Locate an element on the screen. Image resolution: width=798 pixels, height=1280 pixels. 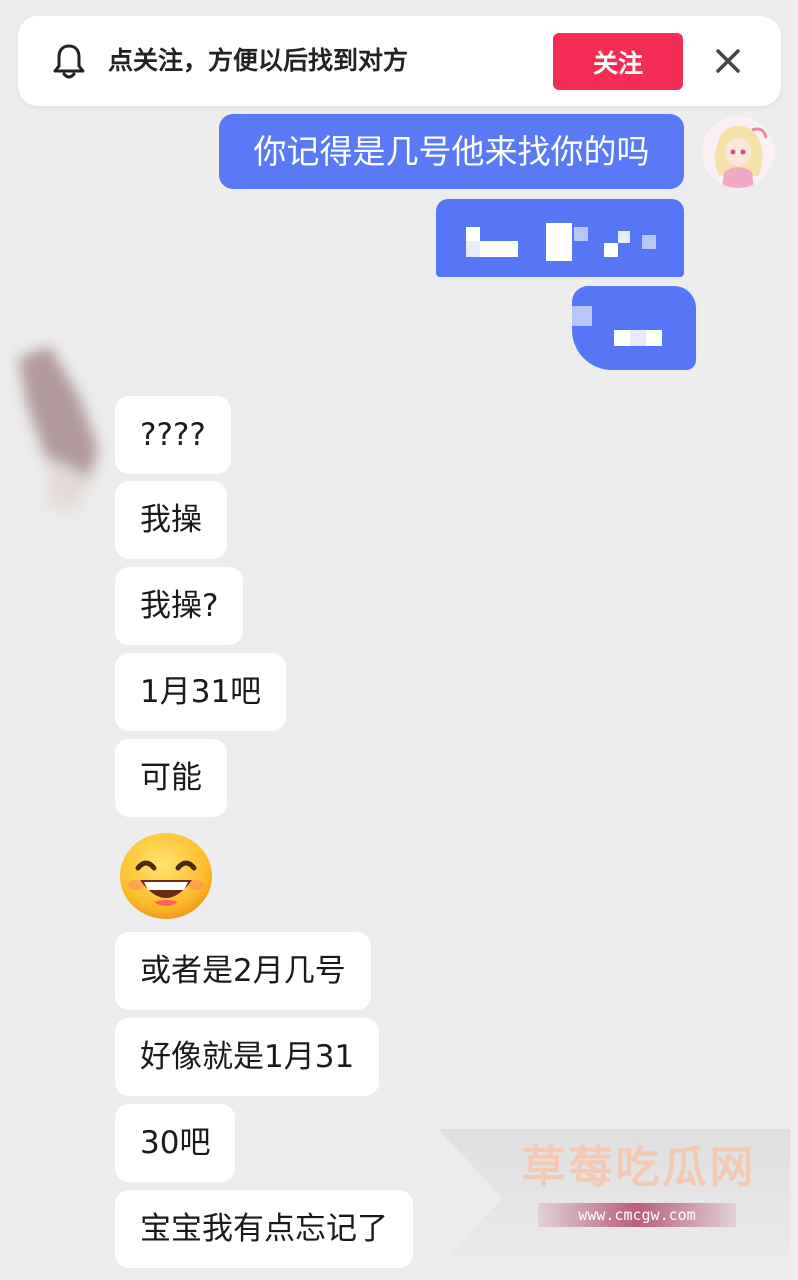
incoming-message: 宝宝我有点忘记了 is located at coordinates (264, 1229).